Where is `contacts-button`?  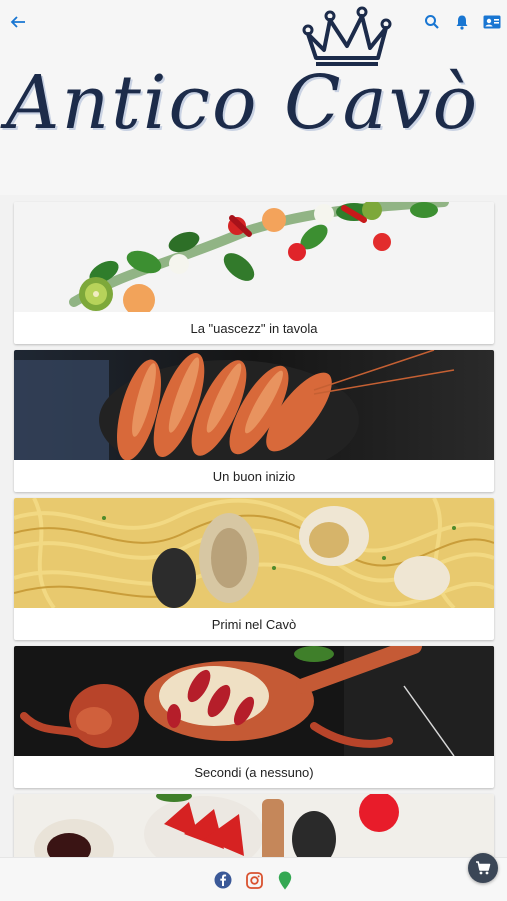 contacts-button is located at coordinates (492, 22).